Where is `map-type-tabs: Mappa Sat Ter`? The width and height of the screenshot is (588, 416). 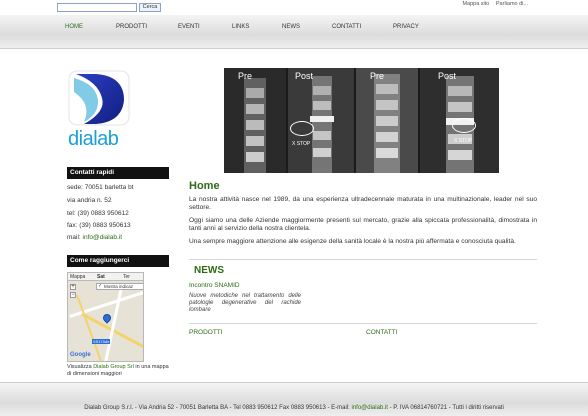
map-type-tabs: Mappa Sat Ter is located at coordinates (105, 277).